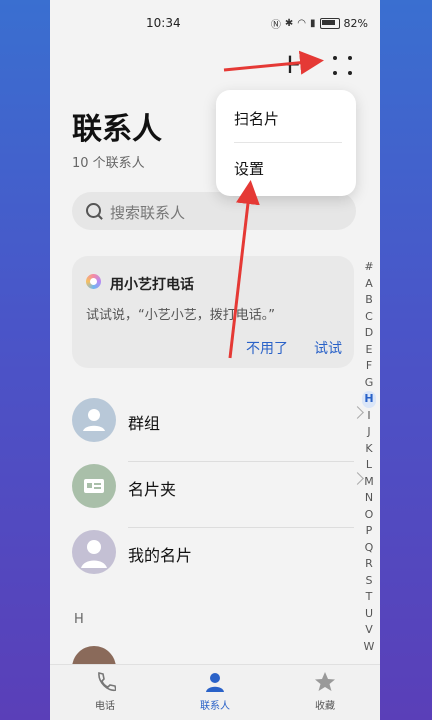  Describe the element at coordinates (328, 348) in the screenshot. I see `try-button: 试试` at that location.